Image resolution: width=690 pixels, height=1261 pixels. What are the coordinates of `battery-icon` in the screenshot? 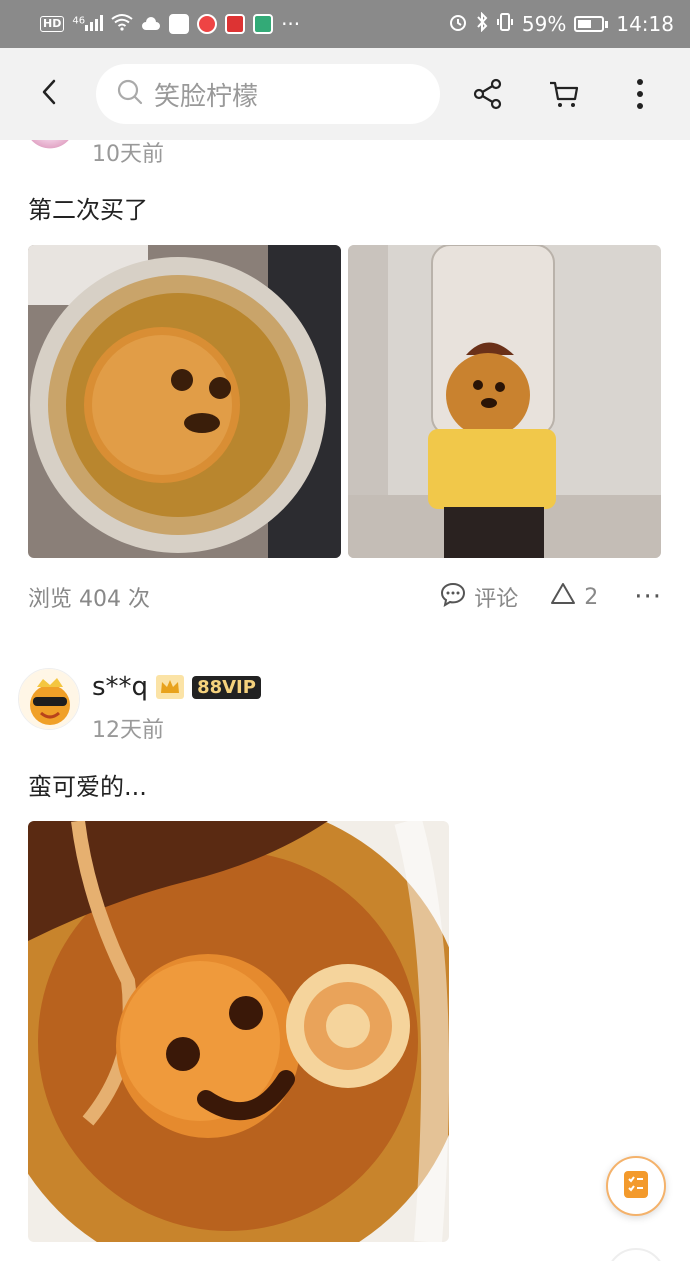 It's located at (591, 24).